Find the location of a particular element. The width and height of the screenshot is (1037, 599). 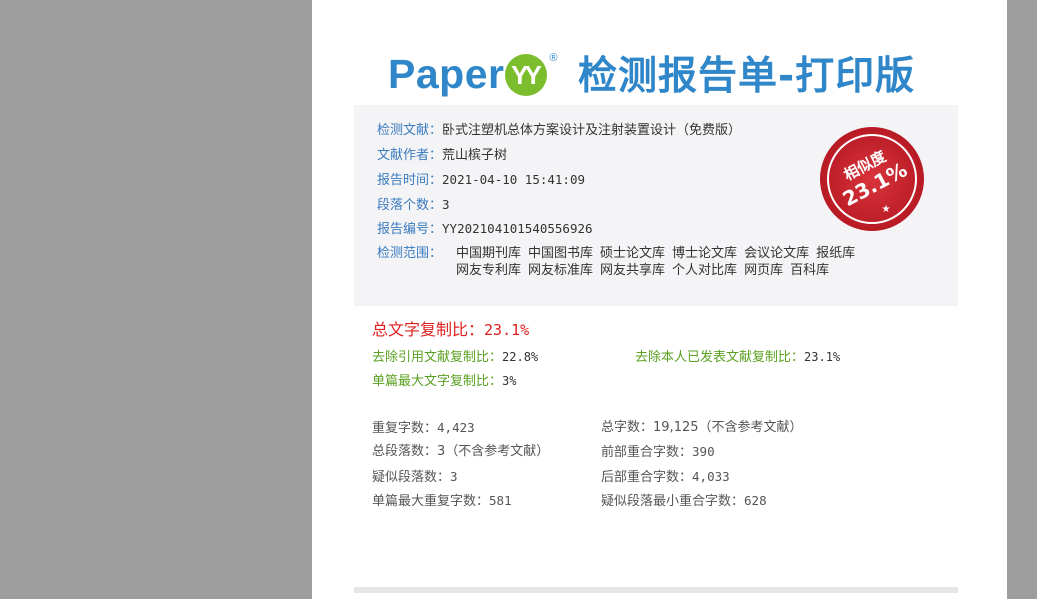

info-row-document: 检测文献：卧式注塑机总体方案设计及注射装置设计（免费版） is located at coordinates (559, 131).